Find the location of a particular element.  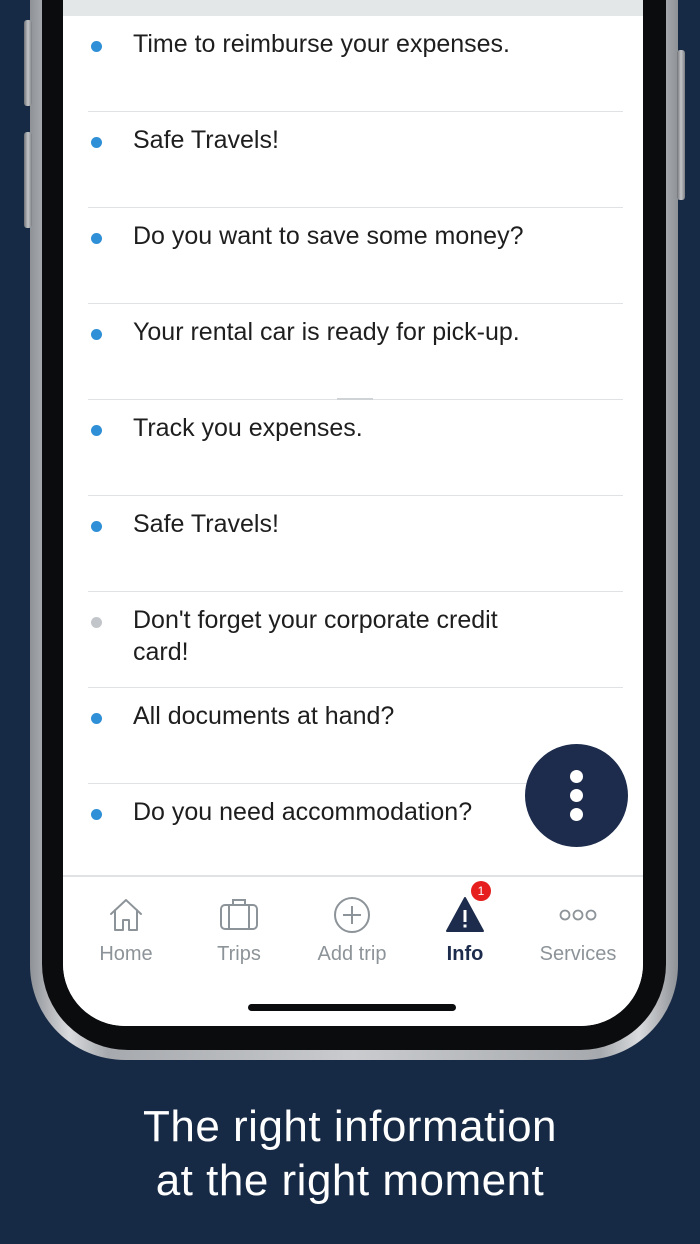

tab-label: Home is located at coordinates (126, 954).